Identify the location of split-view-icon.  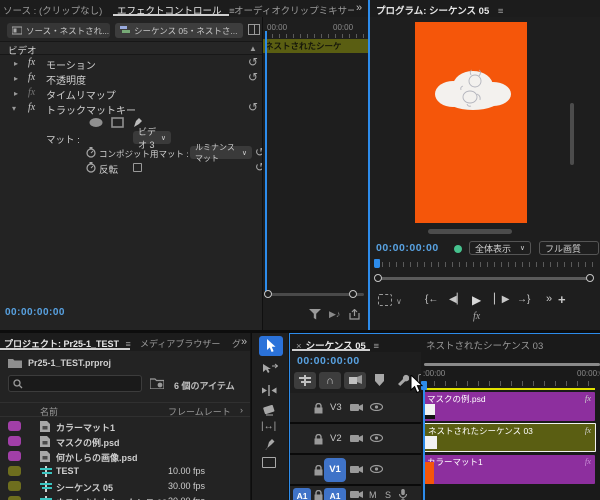
(254, 29).